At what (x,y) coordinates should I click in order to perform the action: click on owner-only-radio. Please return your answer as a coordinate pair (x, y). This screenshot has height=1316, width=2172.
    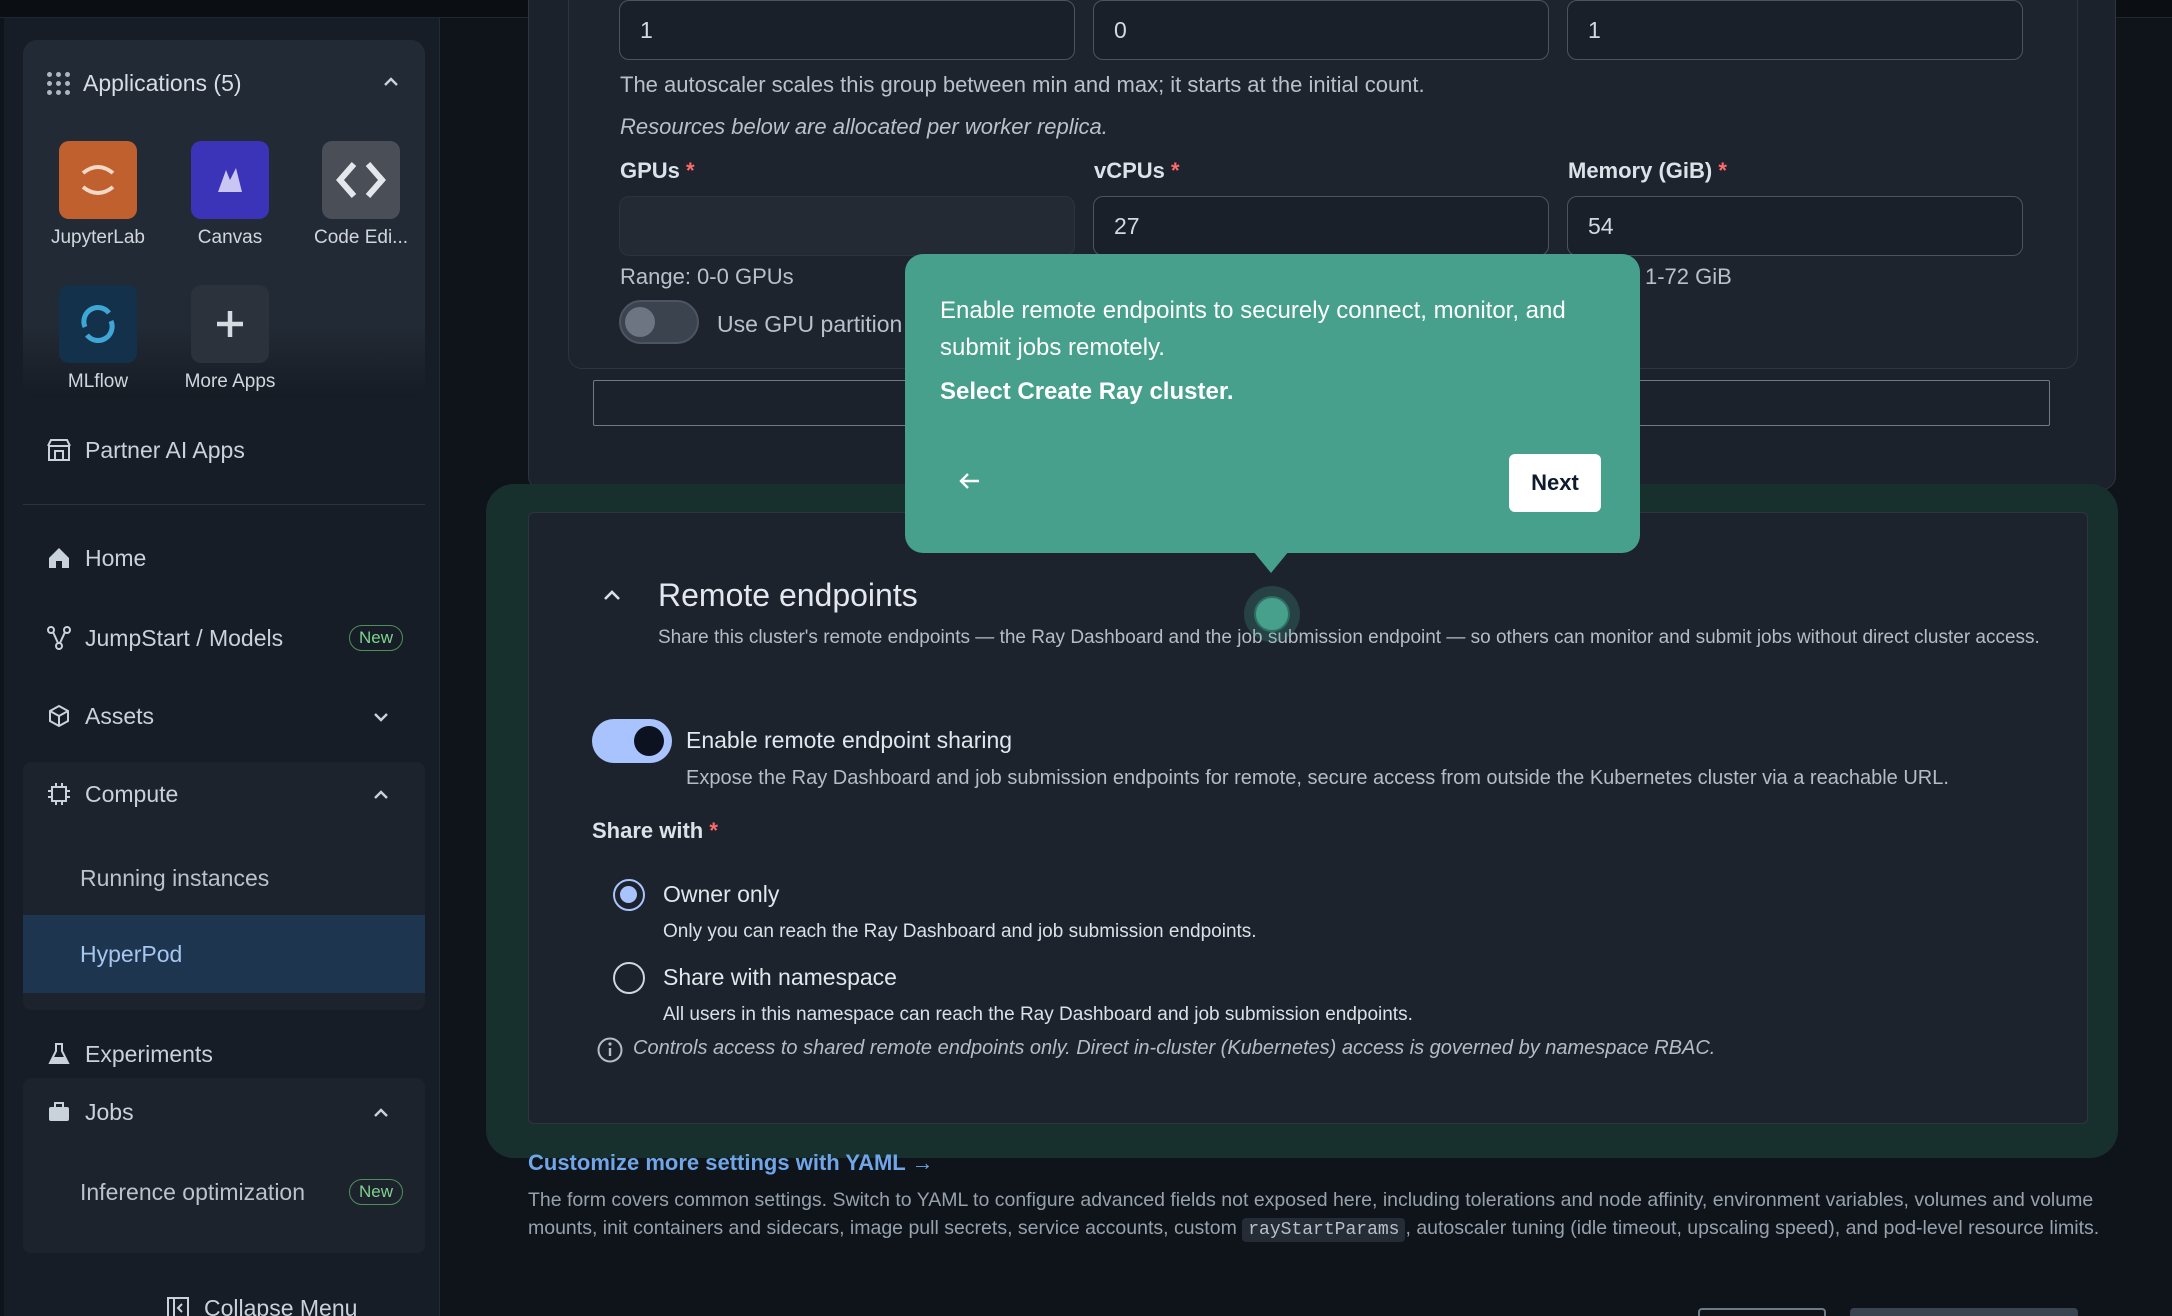
    Looking at the image, I should click on (629, 895).